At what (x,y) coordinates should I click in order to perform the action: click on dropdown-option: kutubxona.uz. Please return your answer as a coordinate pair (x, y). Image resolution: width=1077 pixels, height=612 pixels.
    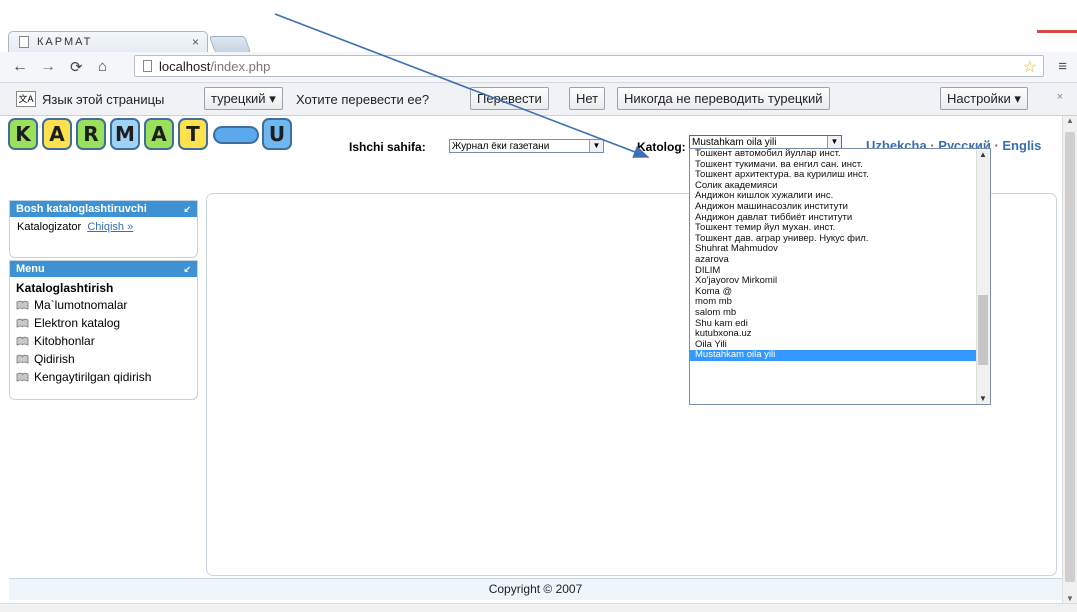
    Looking at the image, I should click on (840, 334).